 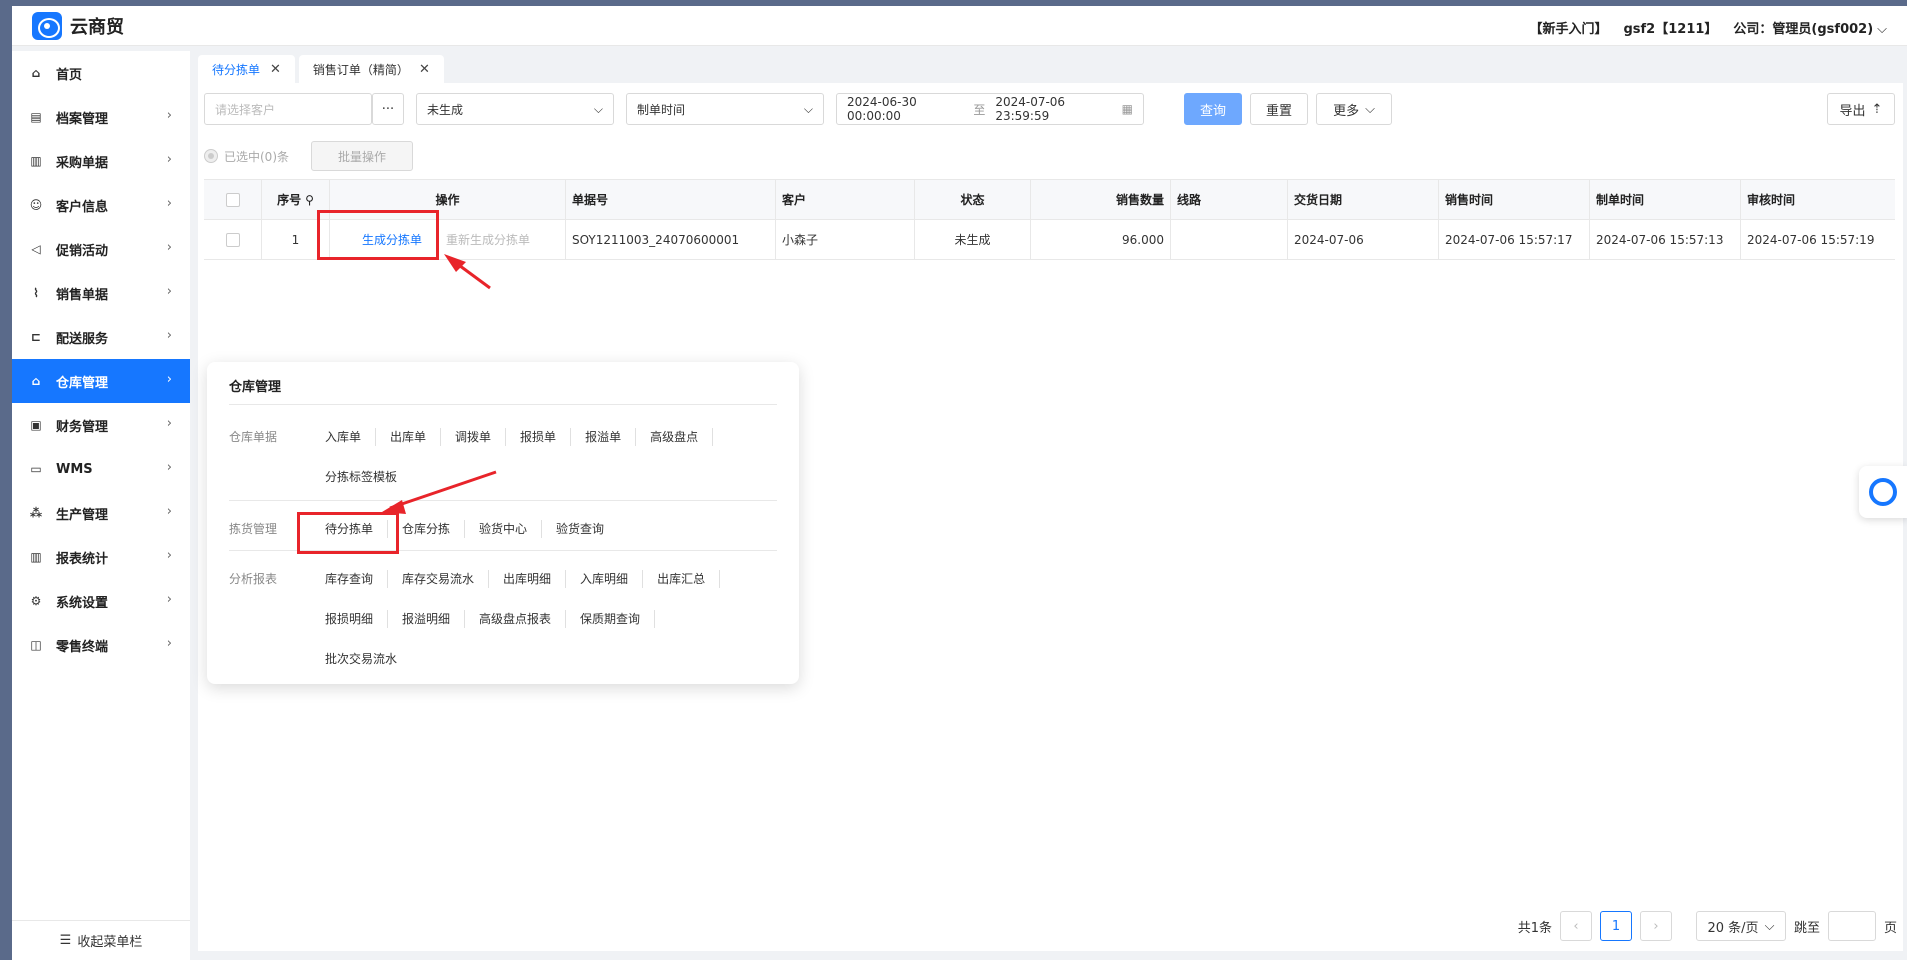 What do you see at coordinates (1615, 926) in the screenshot?
I see `page-number: 1` at bounding box center [1615, 926].